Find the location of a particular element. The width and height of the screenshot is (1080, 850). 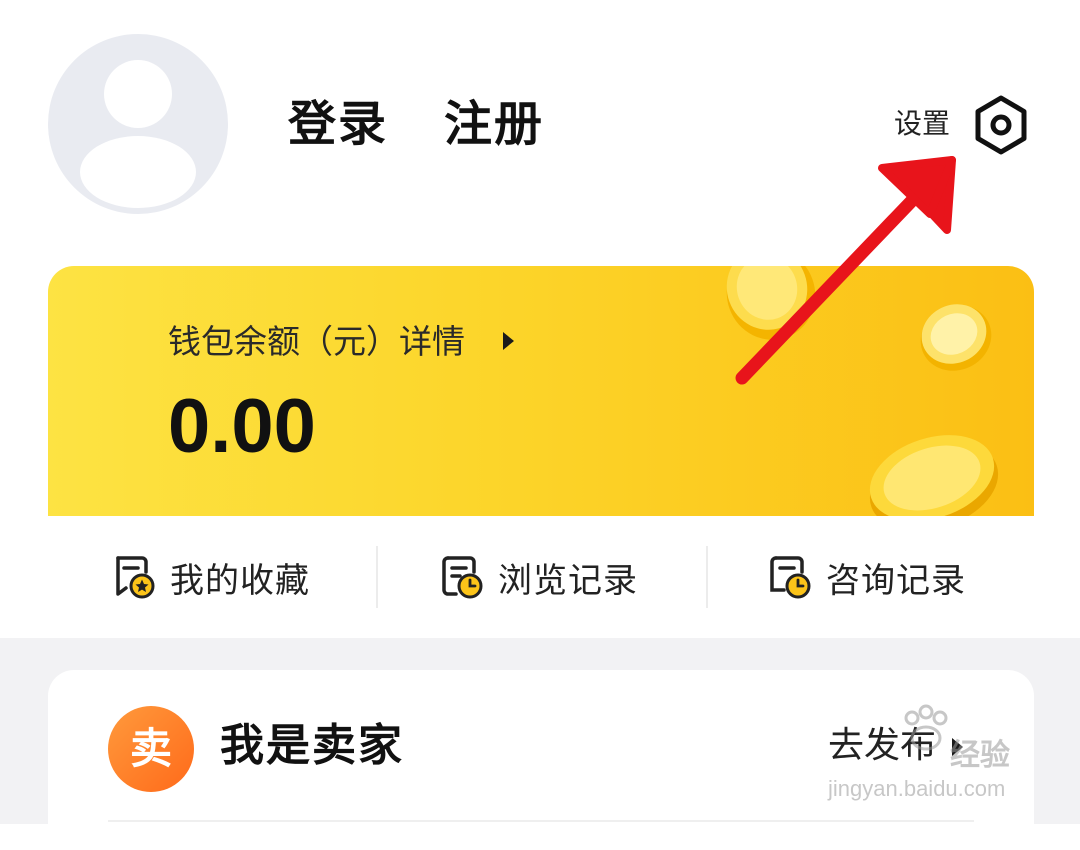

favorites-label: 我的收藏 is located at coordinates (240, 580).